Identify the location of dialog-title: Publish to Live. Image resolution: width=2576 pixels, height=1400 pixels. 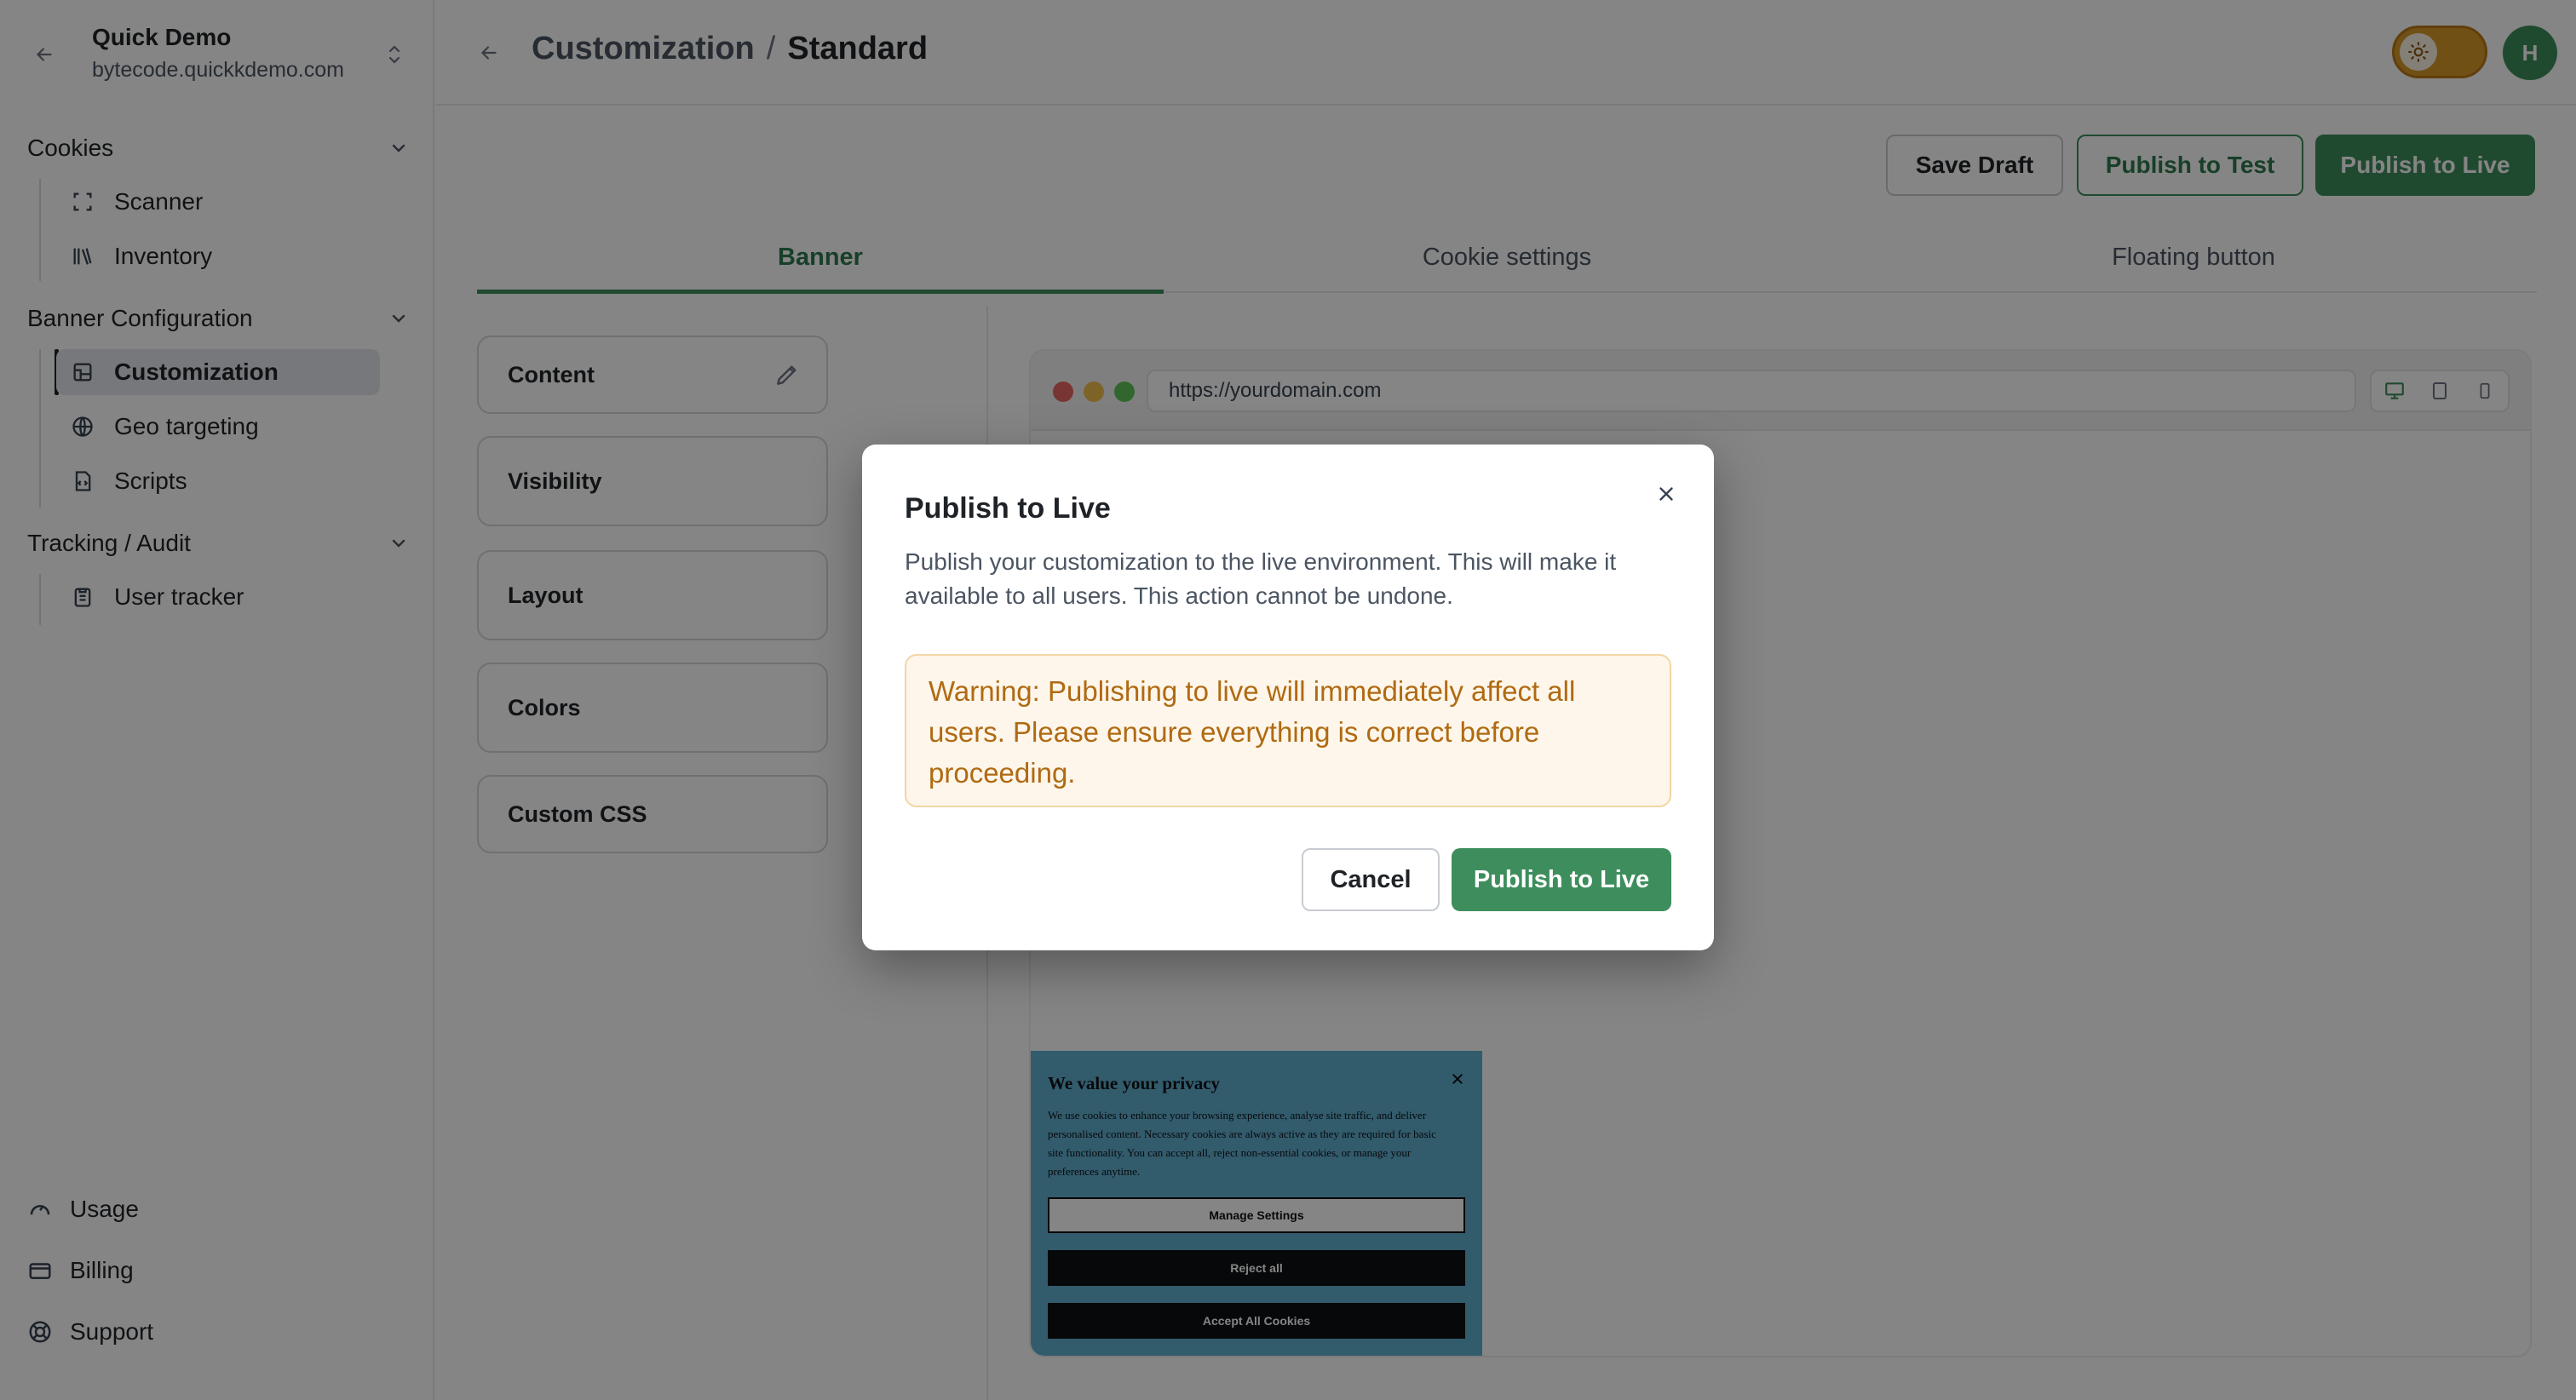
(1008, 508).